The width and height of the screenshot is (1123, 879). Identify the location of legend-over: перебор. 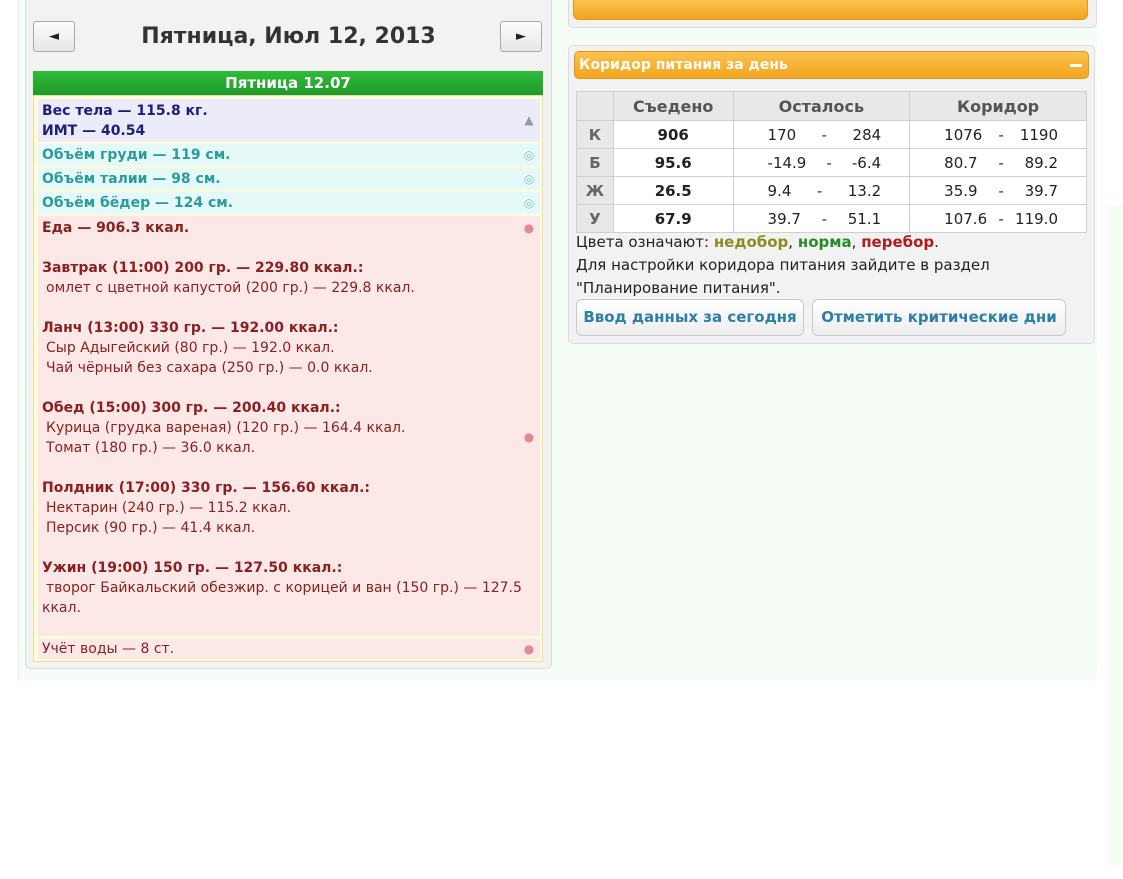
(898, 242).